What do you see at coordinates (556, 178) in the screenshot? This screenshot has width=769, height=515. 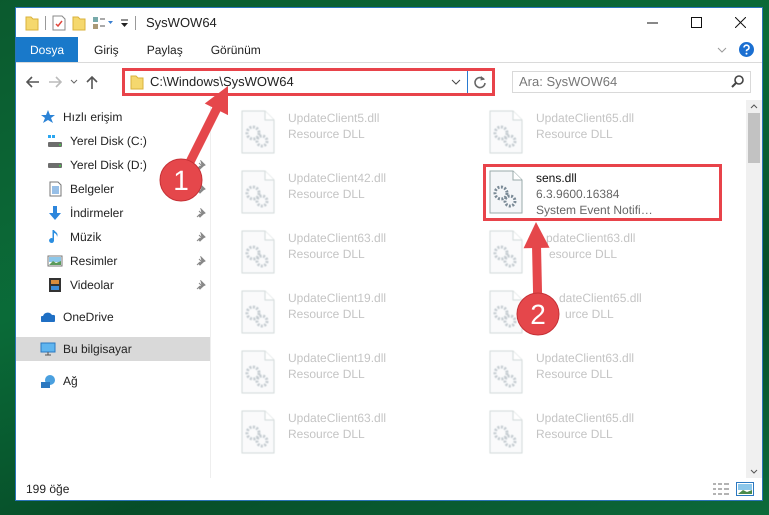 I see `file-name: sens.dll` at bounding box center [556, 178].